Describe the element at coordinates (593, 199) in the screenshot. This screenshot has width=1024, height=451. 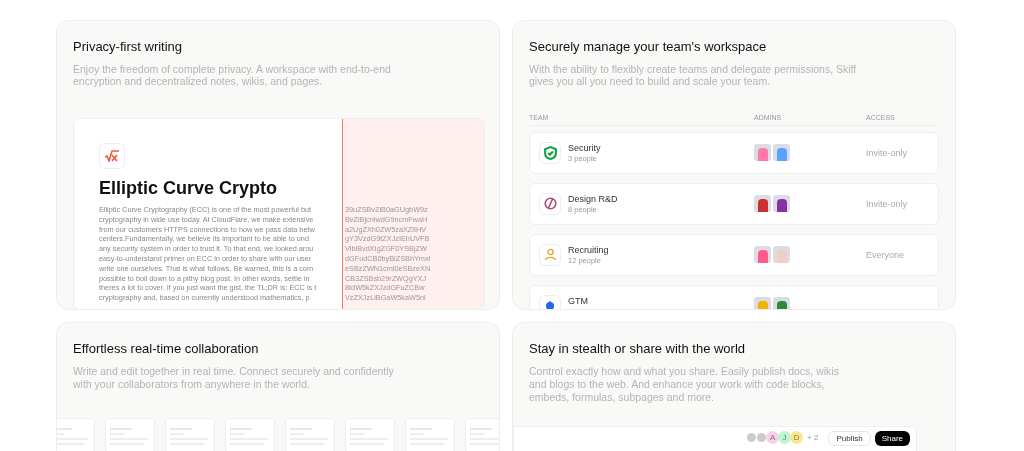
I see `team-name: Design R&D` at that location.